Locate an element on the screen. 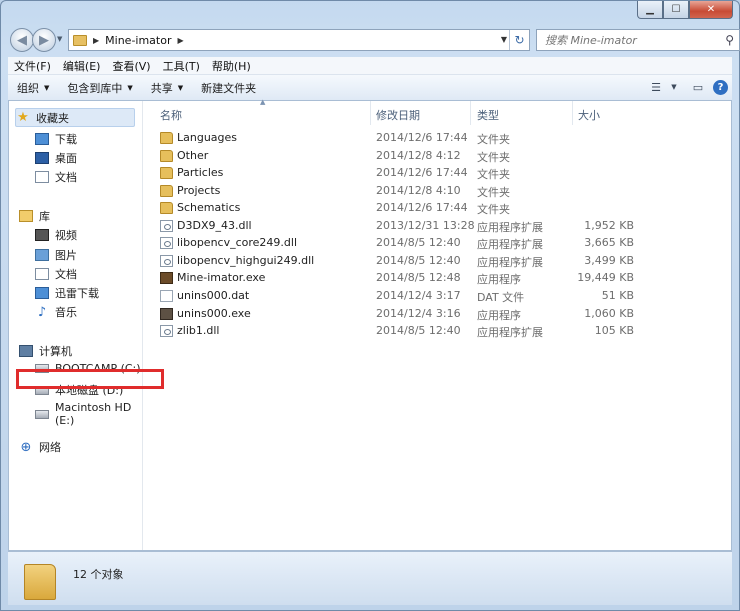 Image resolution: width=740 pixels, height=611 pixels. preview-pane-icon: ▭ is located at coordinates (698, 87).